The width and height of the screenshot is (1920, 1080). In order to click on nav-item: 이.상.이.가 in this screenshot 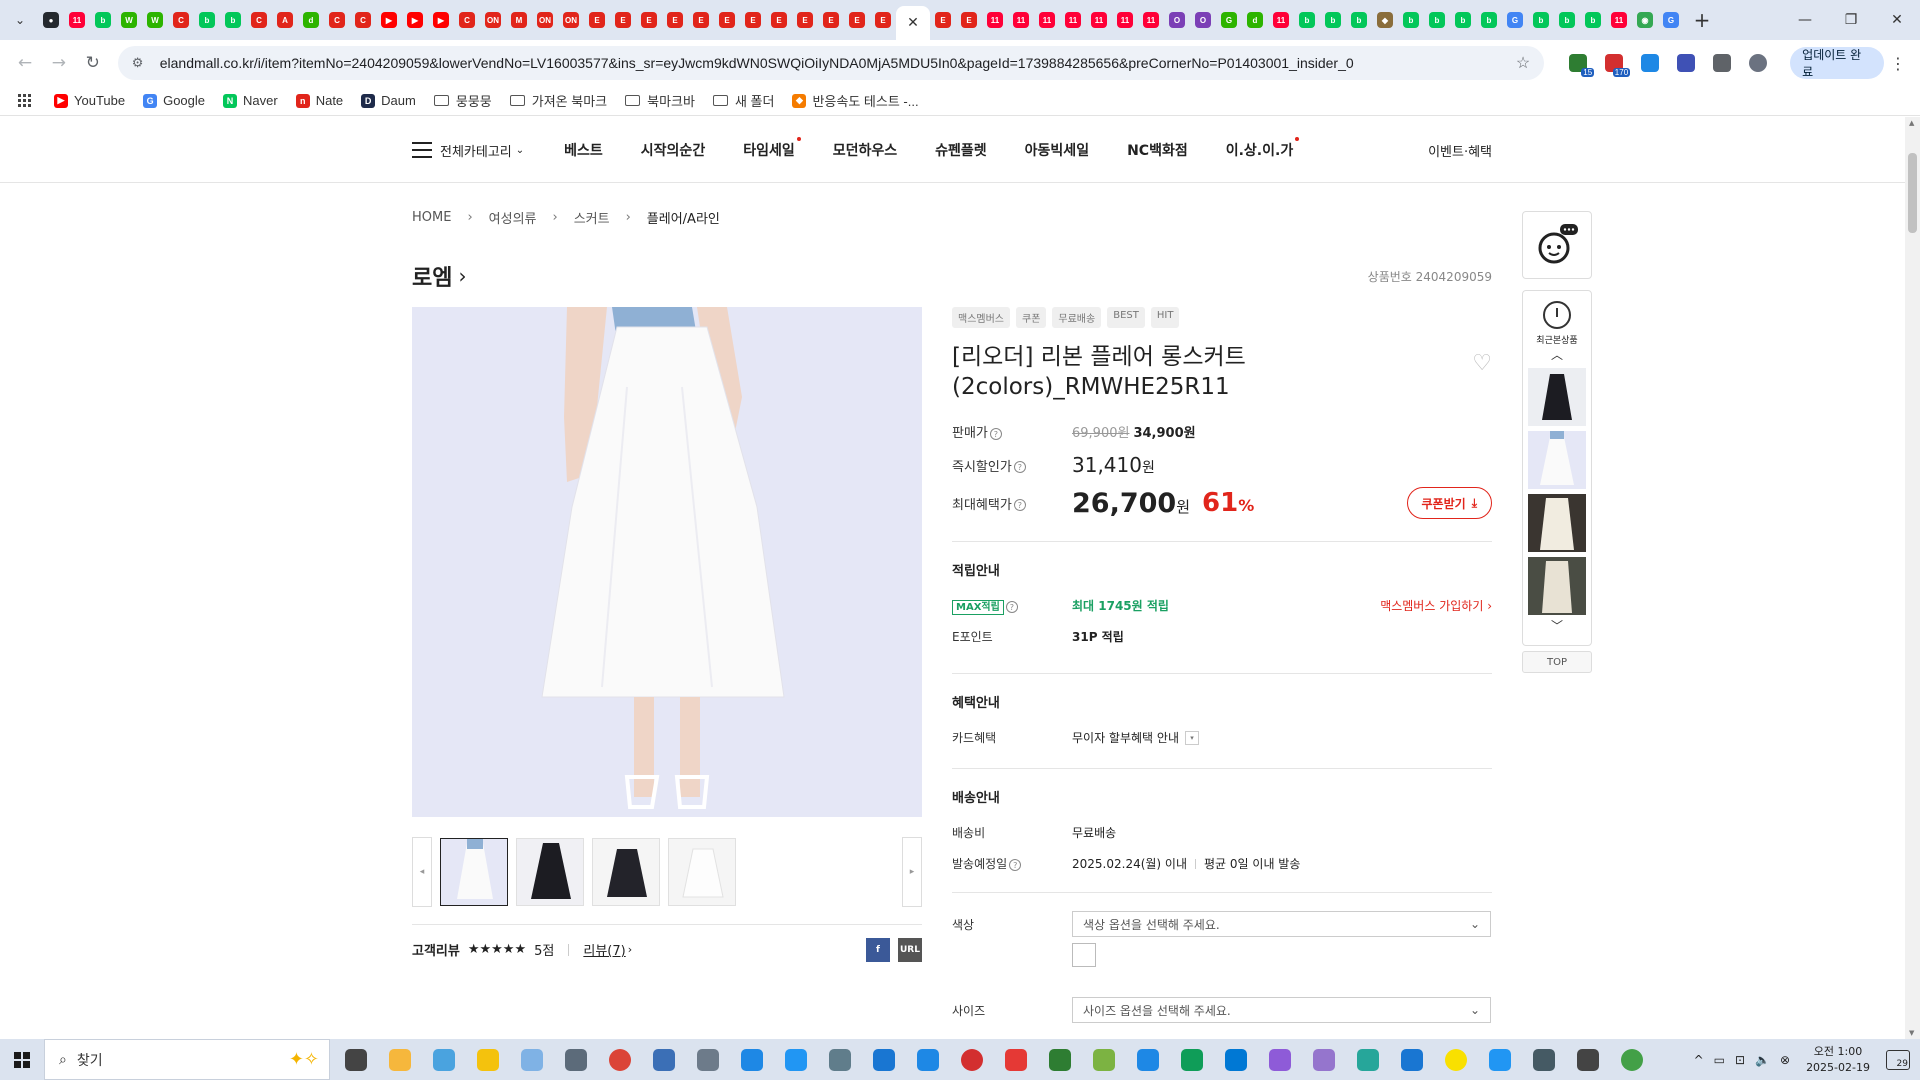, I will do `click(1263, 148)`.